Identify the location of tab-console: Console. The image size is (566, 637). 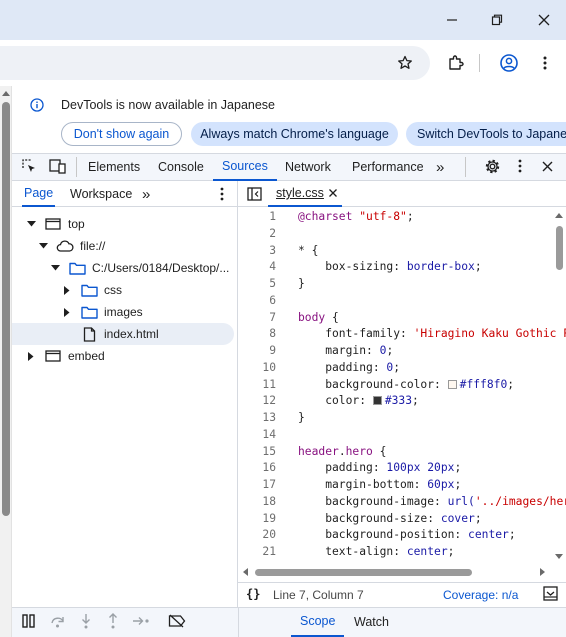
(181, 167).